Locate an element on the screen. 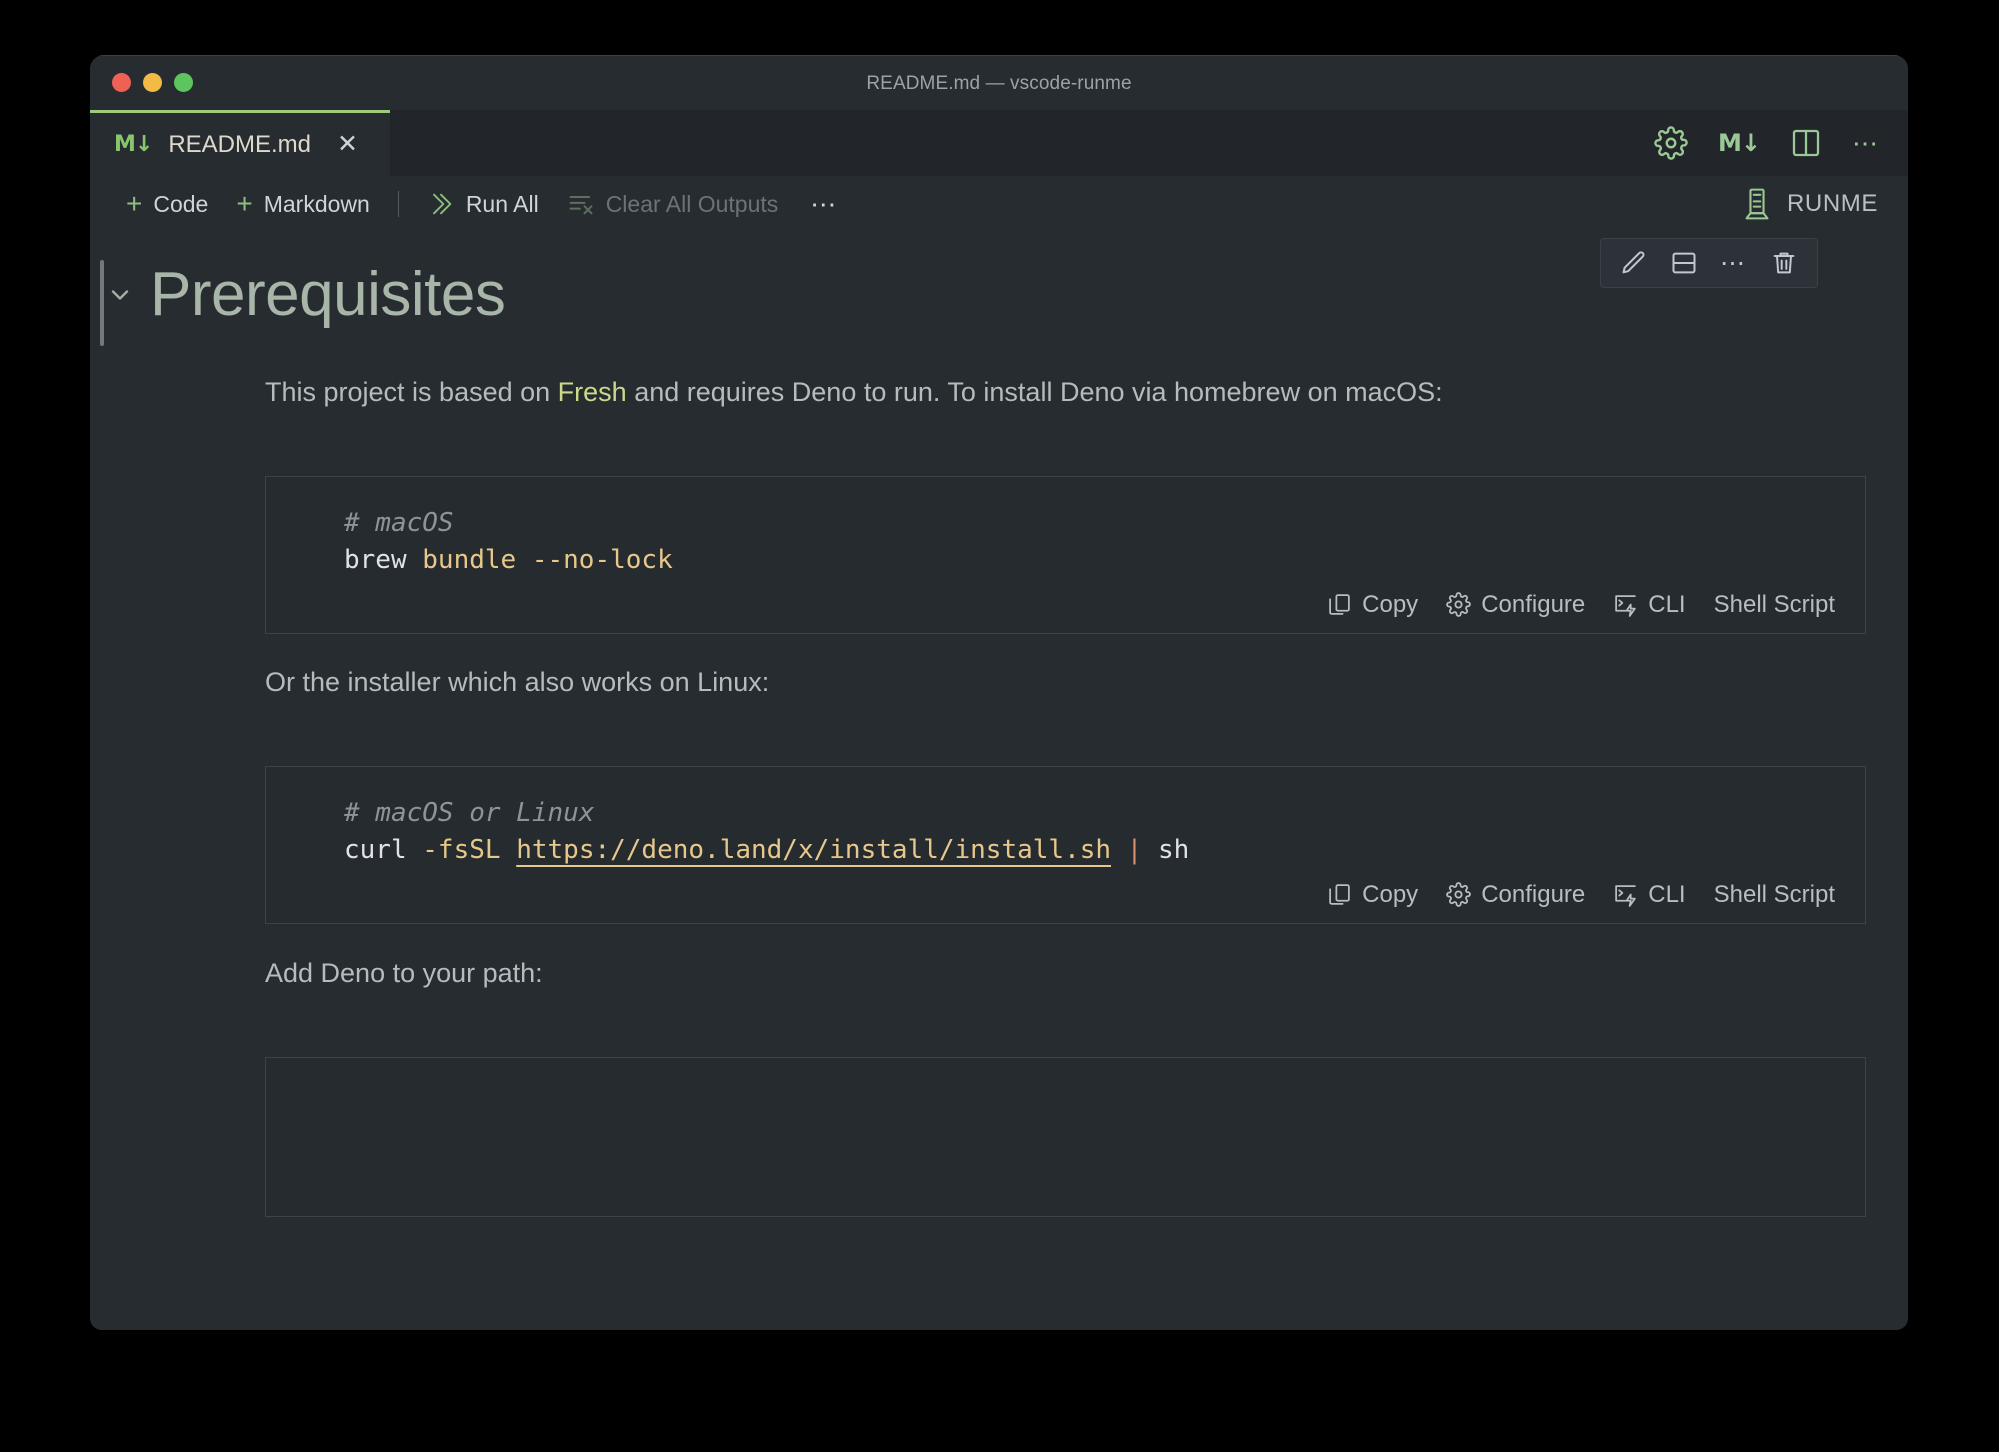 This screenshot has height=1452, width=1999. window-title: README.md — vscode-runme is located at coordinates (999, 83).